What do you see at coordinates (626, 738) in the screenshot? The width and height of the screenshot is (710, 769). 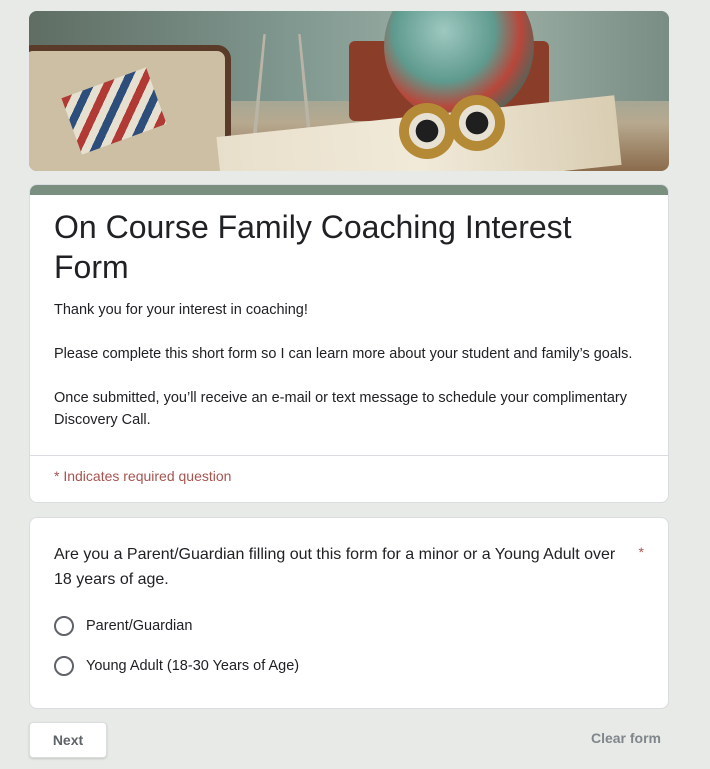 I see `clear-form-button: Clear form` at bounding box center [626, 738].